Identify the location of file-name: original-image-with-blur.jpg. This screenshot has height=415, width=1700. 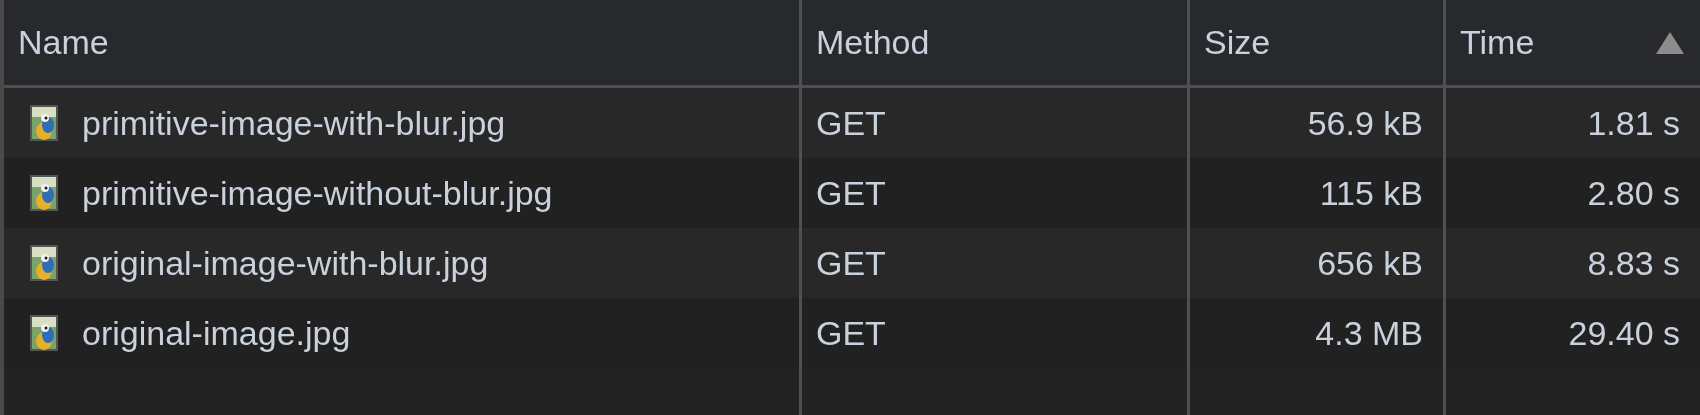
(285, 263).